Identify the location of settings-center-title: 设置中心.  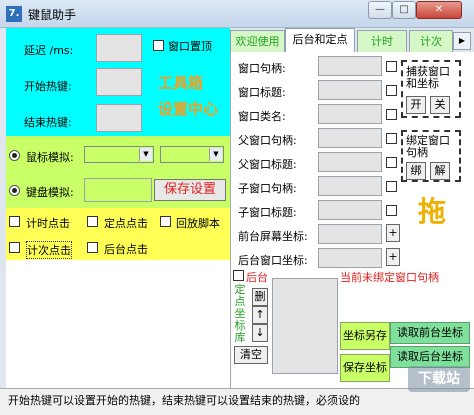
(188, 109).